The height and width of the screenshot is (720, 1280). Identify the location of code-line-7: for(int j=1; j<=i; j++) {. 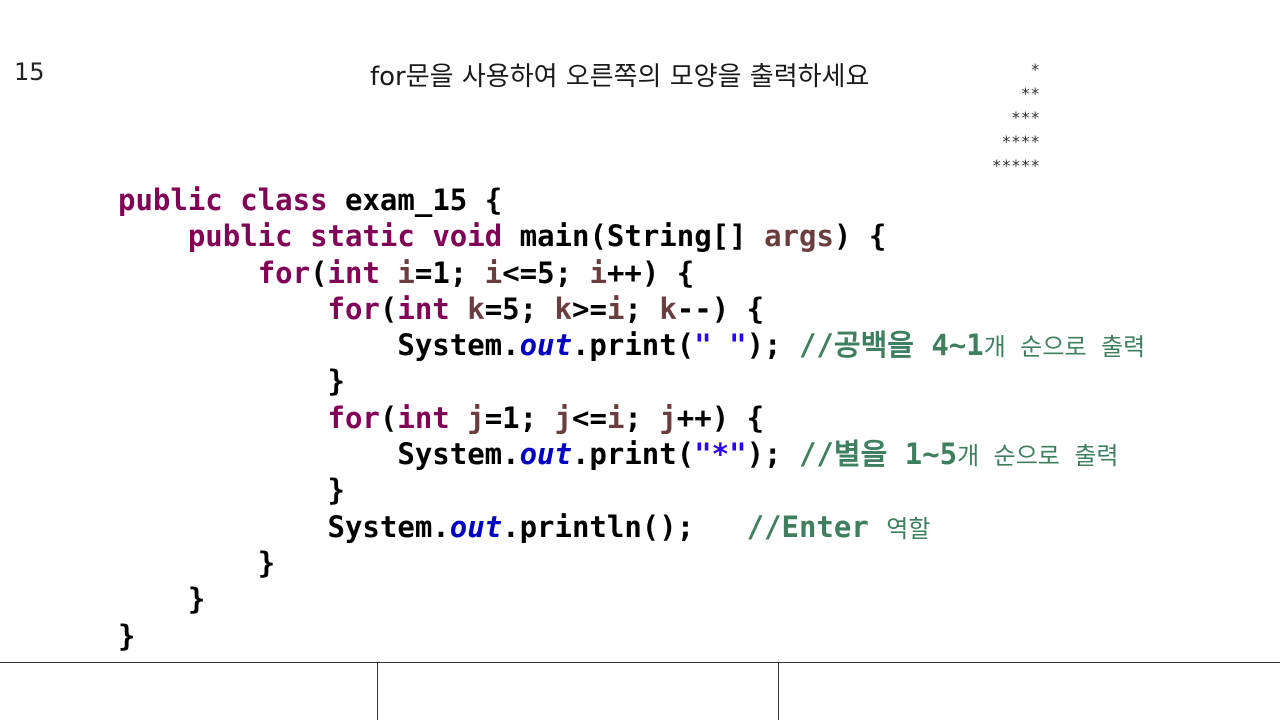
(631, 418).